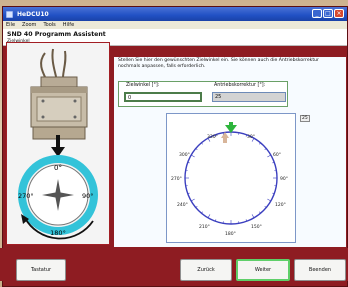  Describe the element at coordinates (56, 34) in the screenshot. I see `page-title: SND 40 Programm Assistent` at that location.